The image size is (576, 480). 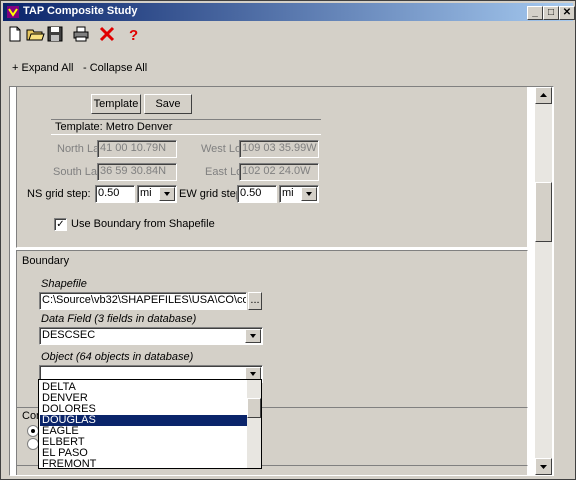 What do you see at coordinates (254, 408) in the screenshot?
I see `dropdown-scroll-thumb` at bounding box center [254, 408].